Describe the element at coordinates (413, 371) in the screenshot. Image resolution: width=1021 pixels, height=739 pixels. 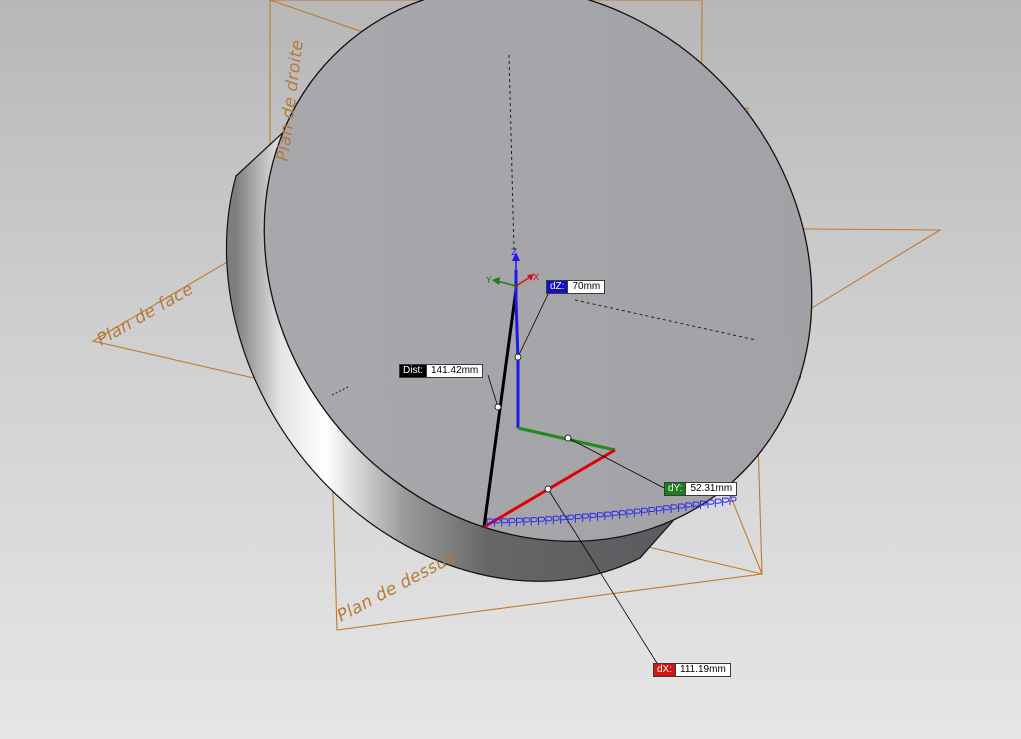
I see `dist-callout-tag: Dist:` at that location.